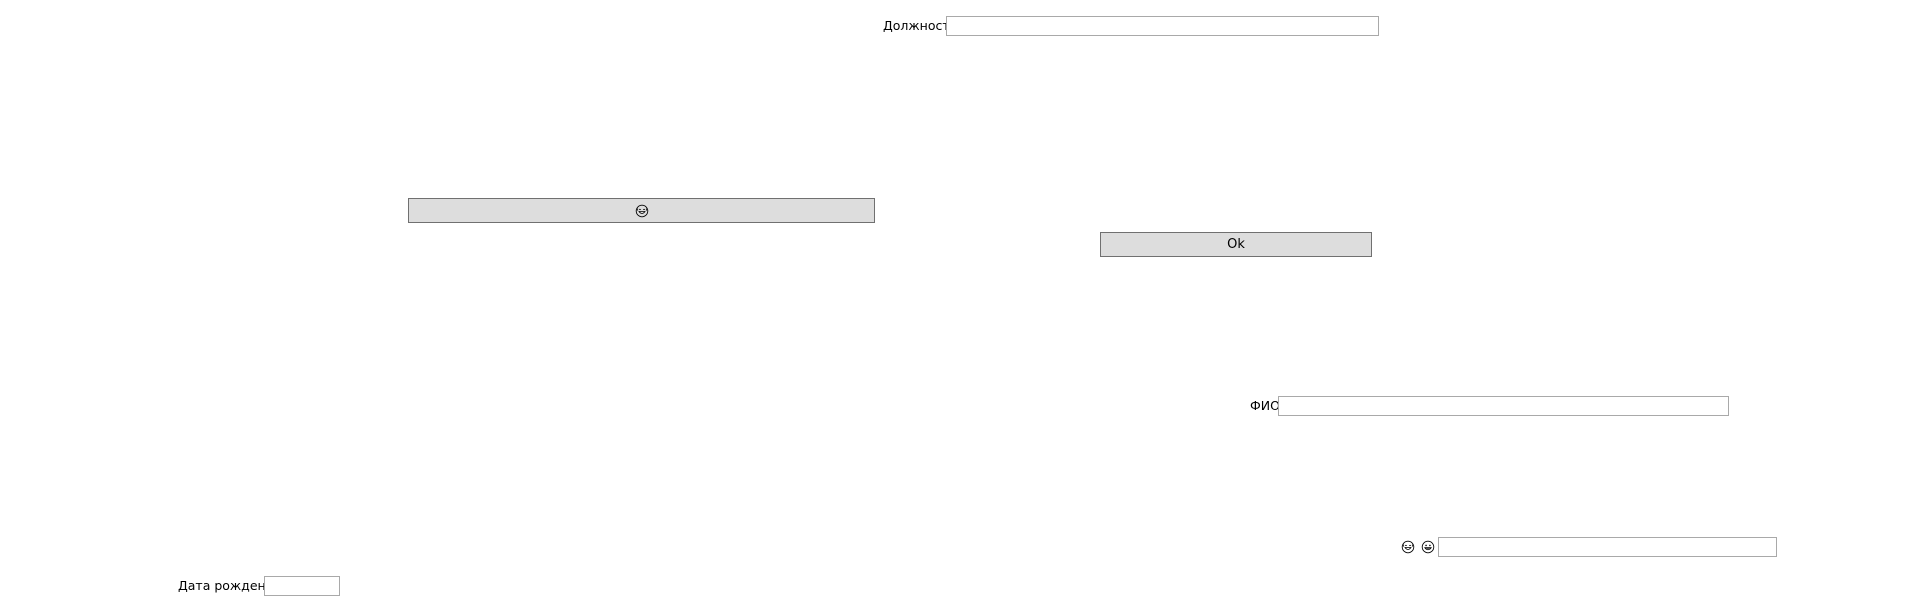 This screenshot has width=1921, height=598. Describe the element at coordinates (1607, 547) in the screenshot. I see `emoji-row-input` at that location.